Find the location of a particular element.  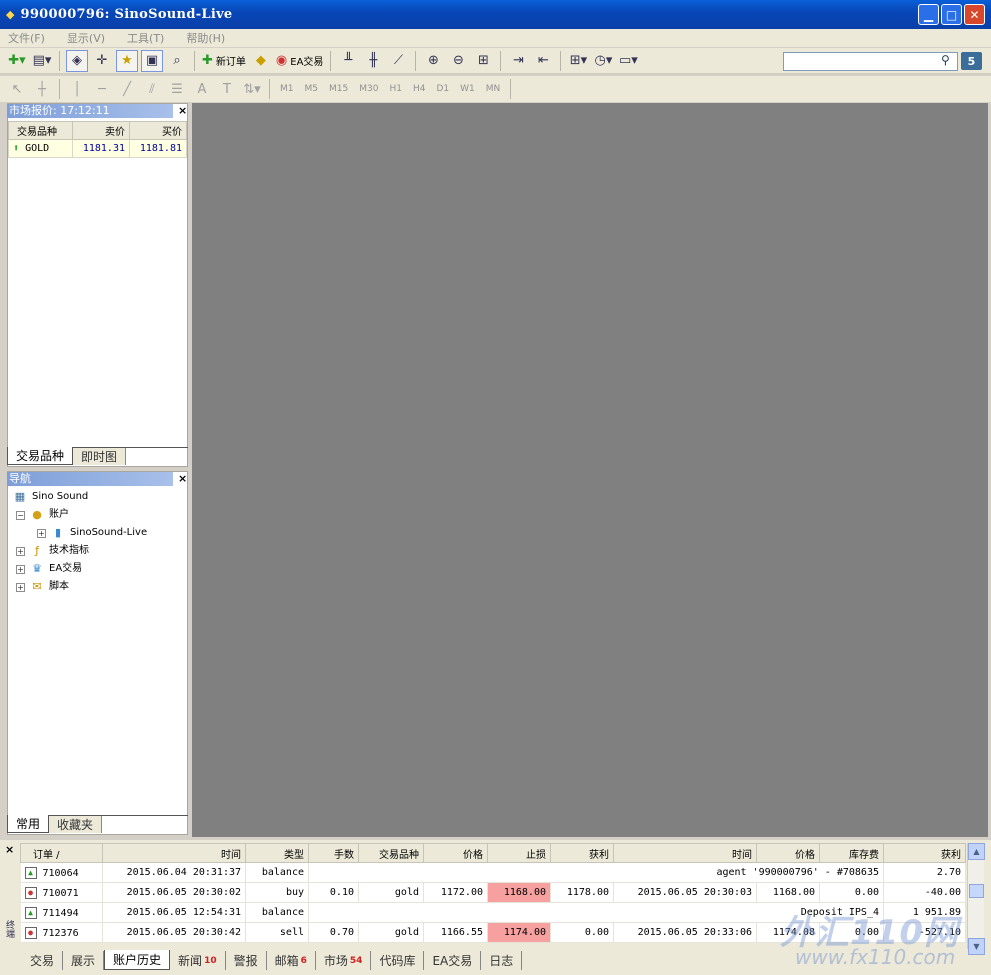

col-sl: 止损 is located at coordinates (519, 853).